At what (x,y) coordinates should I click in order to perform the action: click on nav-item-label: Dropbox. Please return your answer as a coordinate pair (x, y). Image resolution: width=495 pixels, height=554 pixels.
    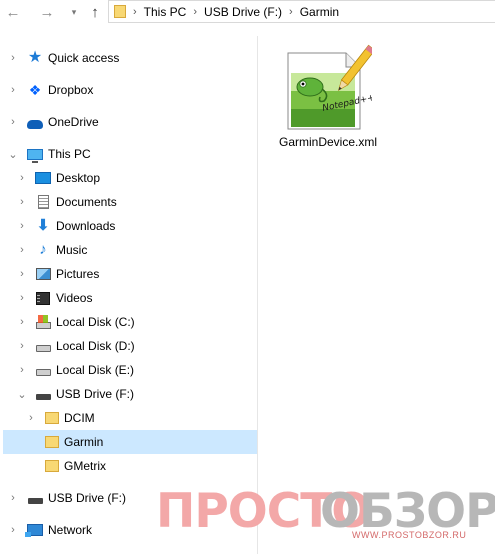
    Looking at the image, I should click on (71, 90).